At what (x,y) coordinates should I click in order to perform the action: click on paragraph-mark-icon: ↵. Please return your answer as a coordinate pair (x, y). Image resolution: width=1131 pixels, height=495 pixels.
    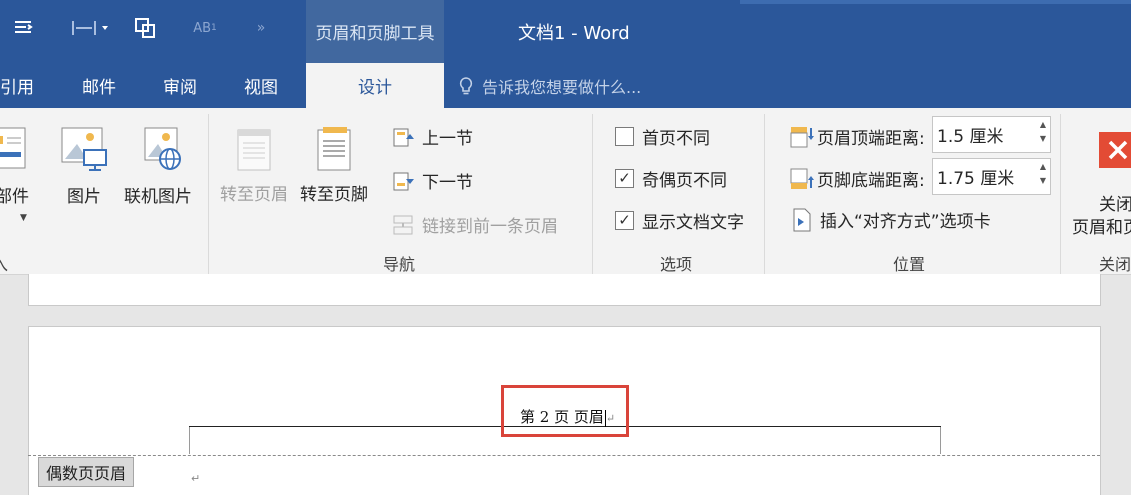
    Looking at the image, I should click on (196, 478).